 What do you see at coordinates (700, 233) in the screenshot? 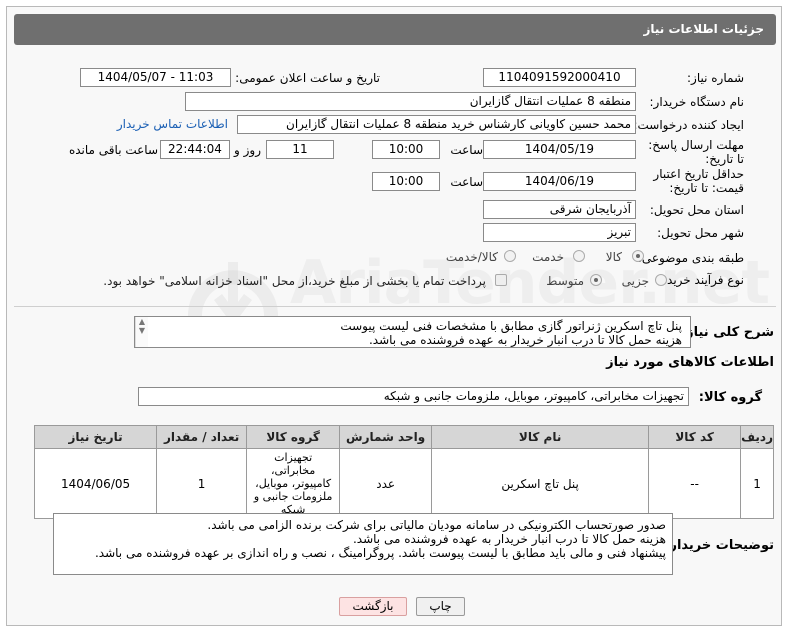
I see `city-label: شهر محل تحویل:` at bounding box center [700, 233].